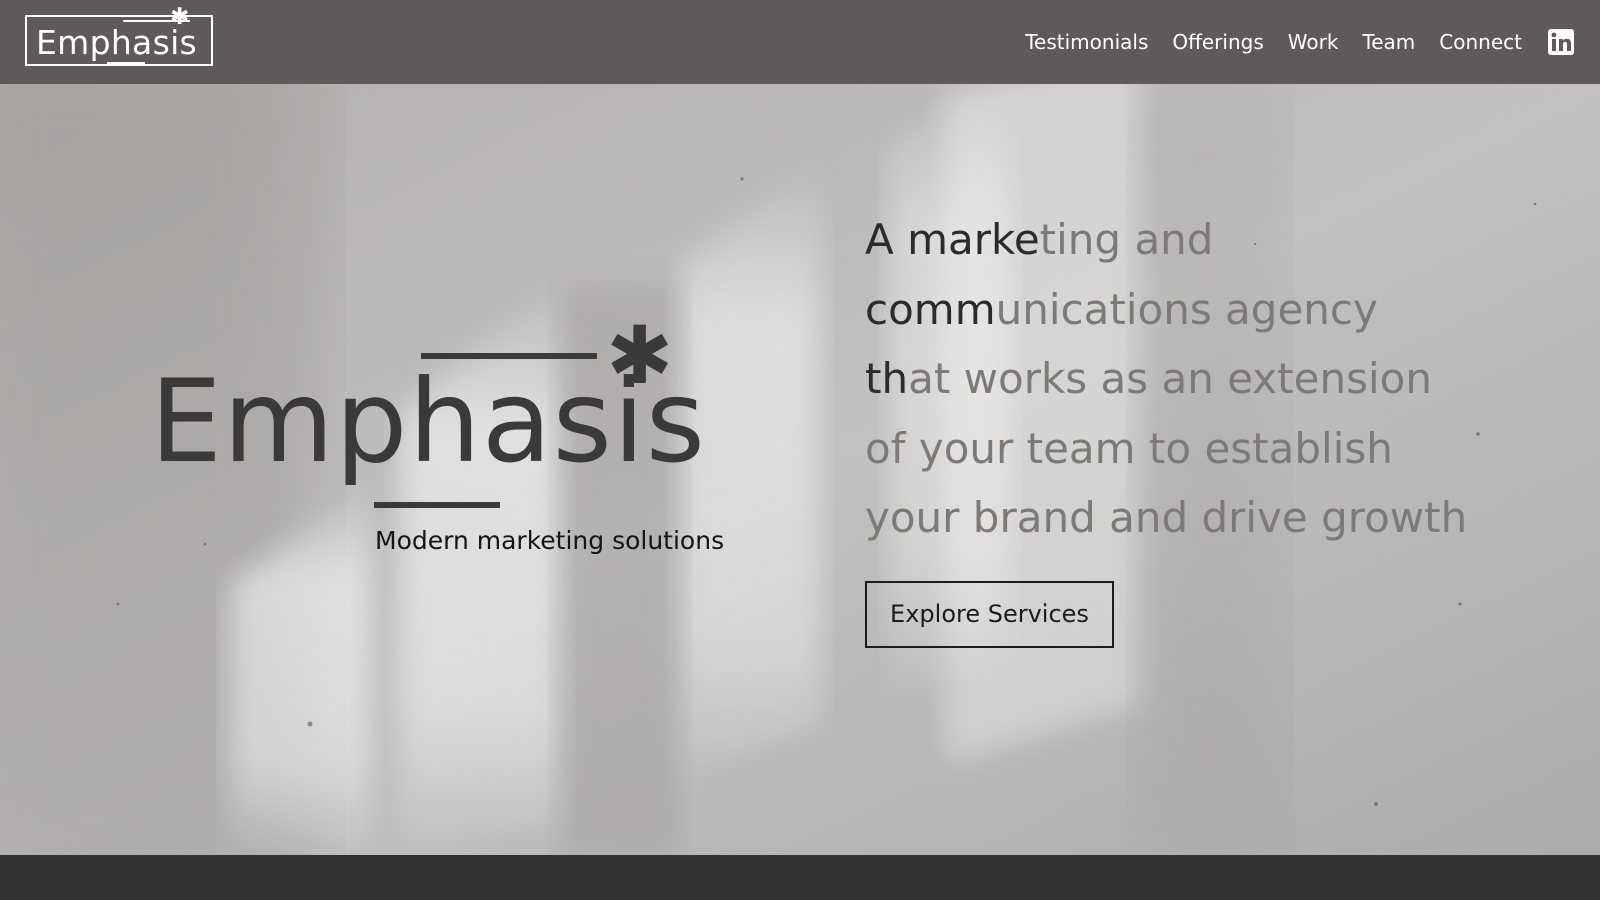 This screenshot has width=1600, height=900. Describe the element at coordinates (117, 42) in the screenshot. I see `brand-wordmark: Emphasis` at that location.